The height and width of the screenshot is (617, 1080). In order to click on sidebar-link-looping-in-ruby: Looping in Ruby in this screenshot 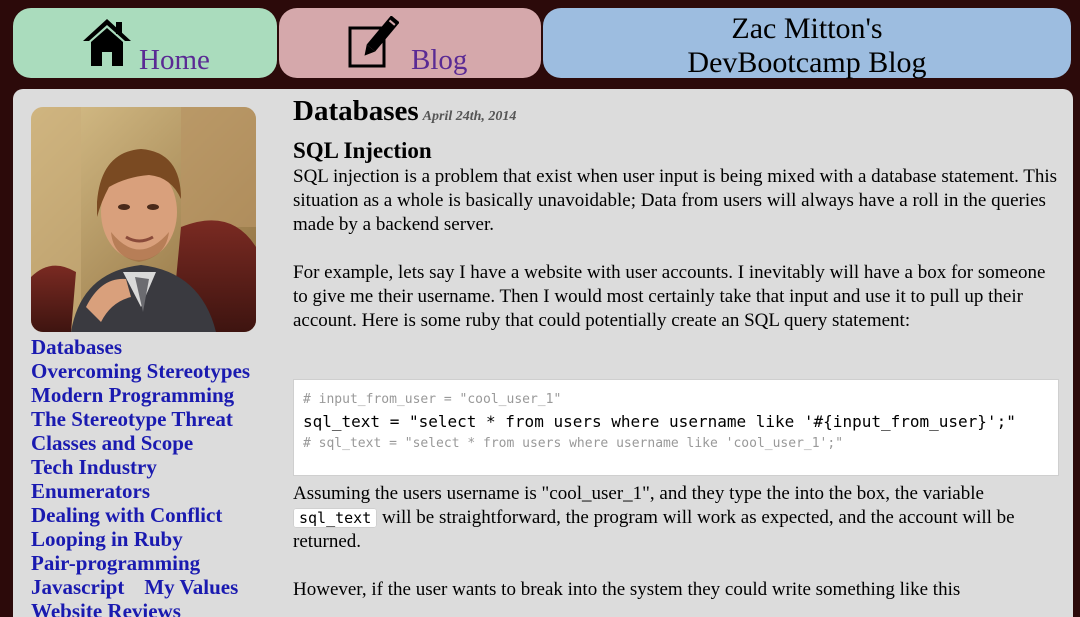, I will do `click(151, 539)`.